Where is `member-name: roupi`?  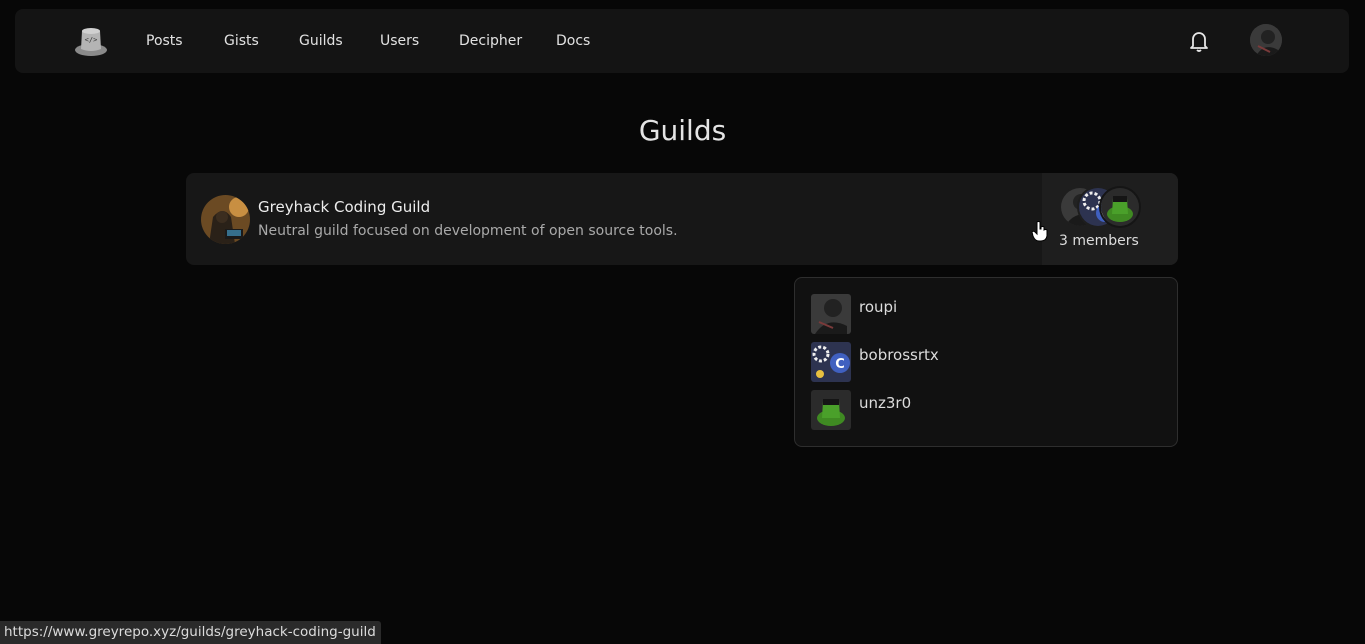
member-name: roupi is located at coordinates (878, 307).